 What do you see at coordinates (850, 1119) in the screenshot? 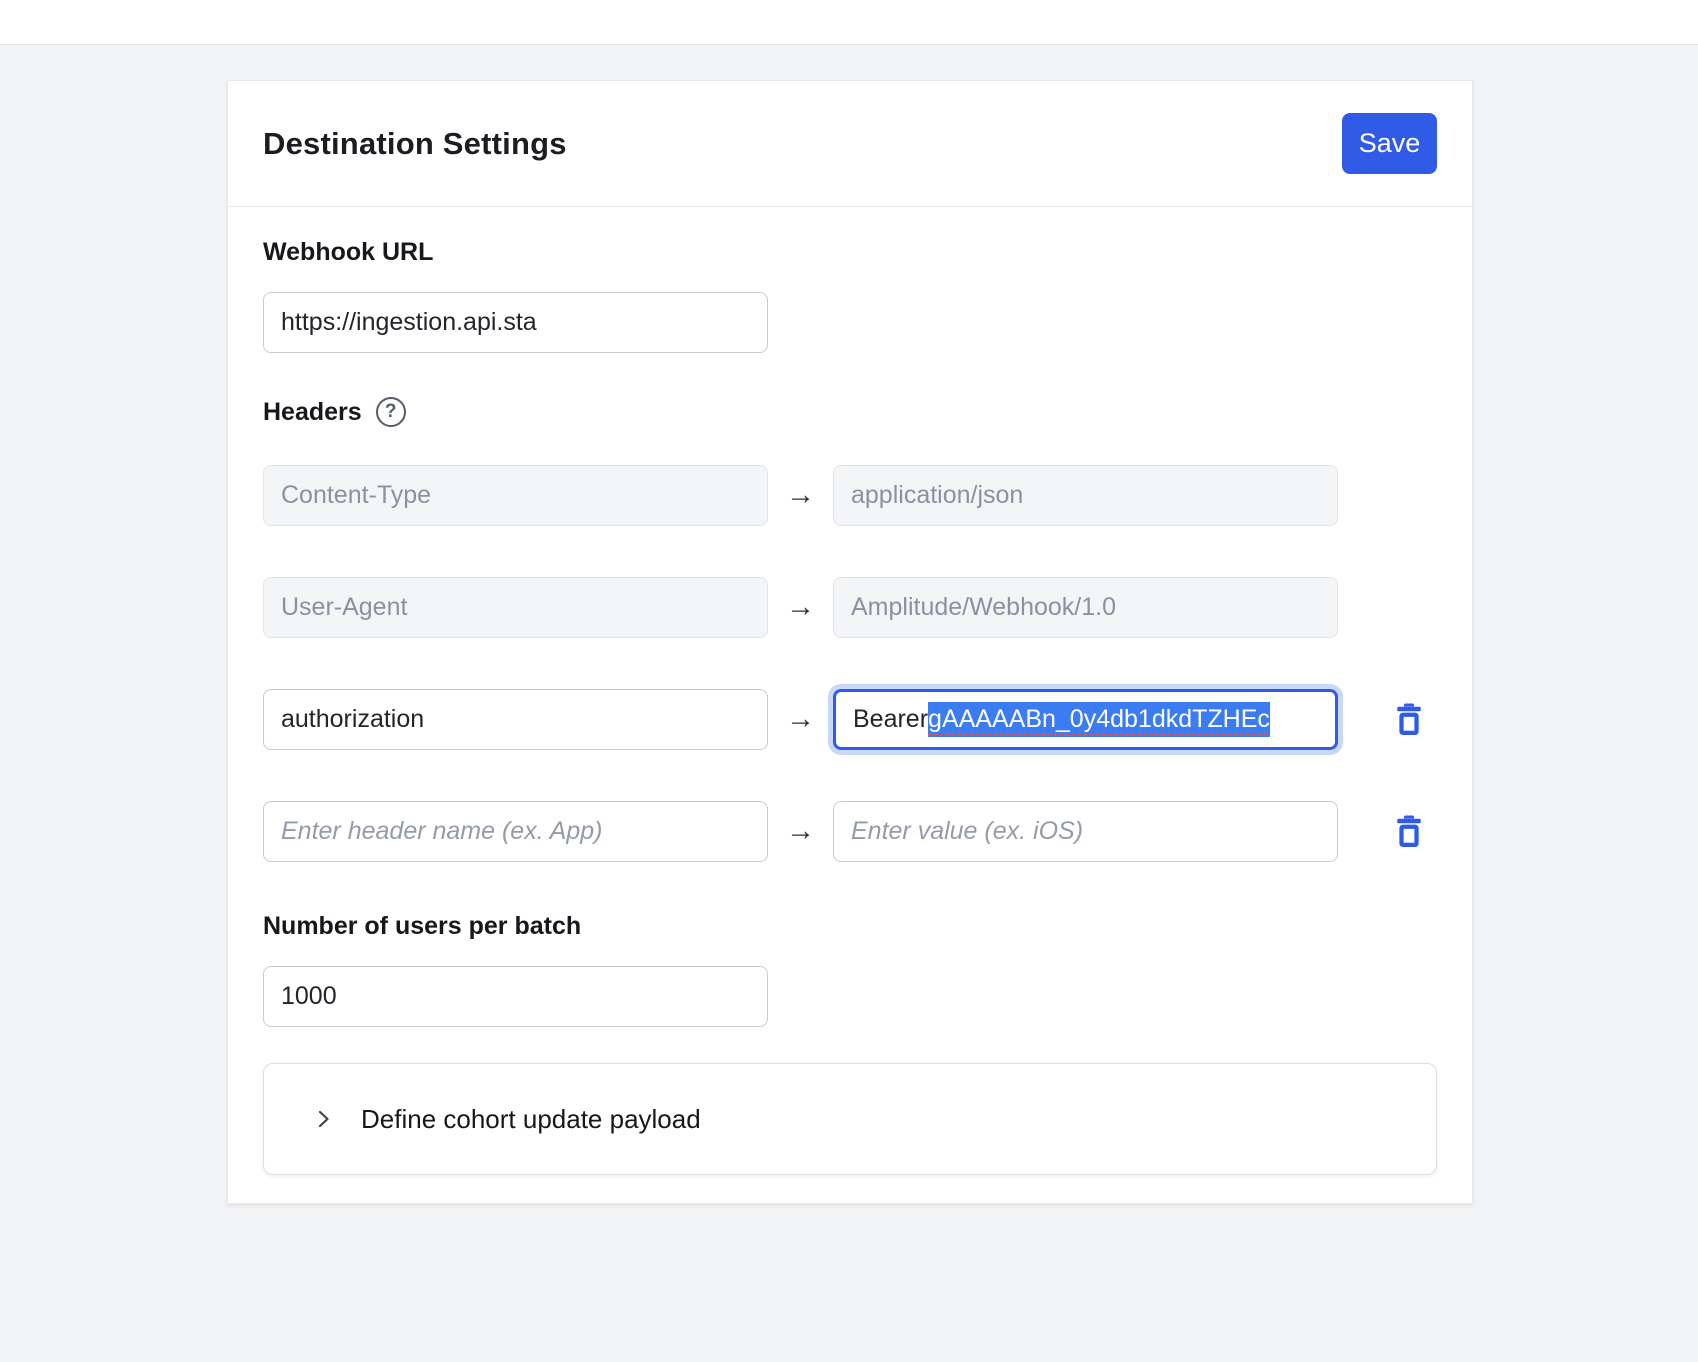
I see `cohort-payload-expander: Define cohort update payload` at bounding box center [850, 1119].